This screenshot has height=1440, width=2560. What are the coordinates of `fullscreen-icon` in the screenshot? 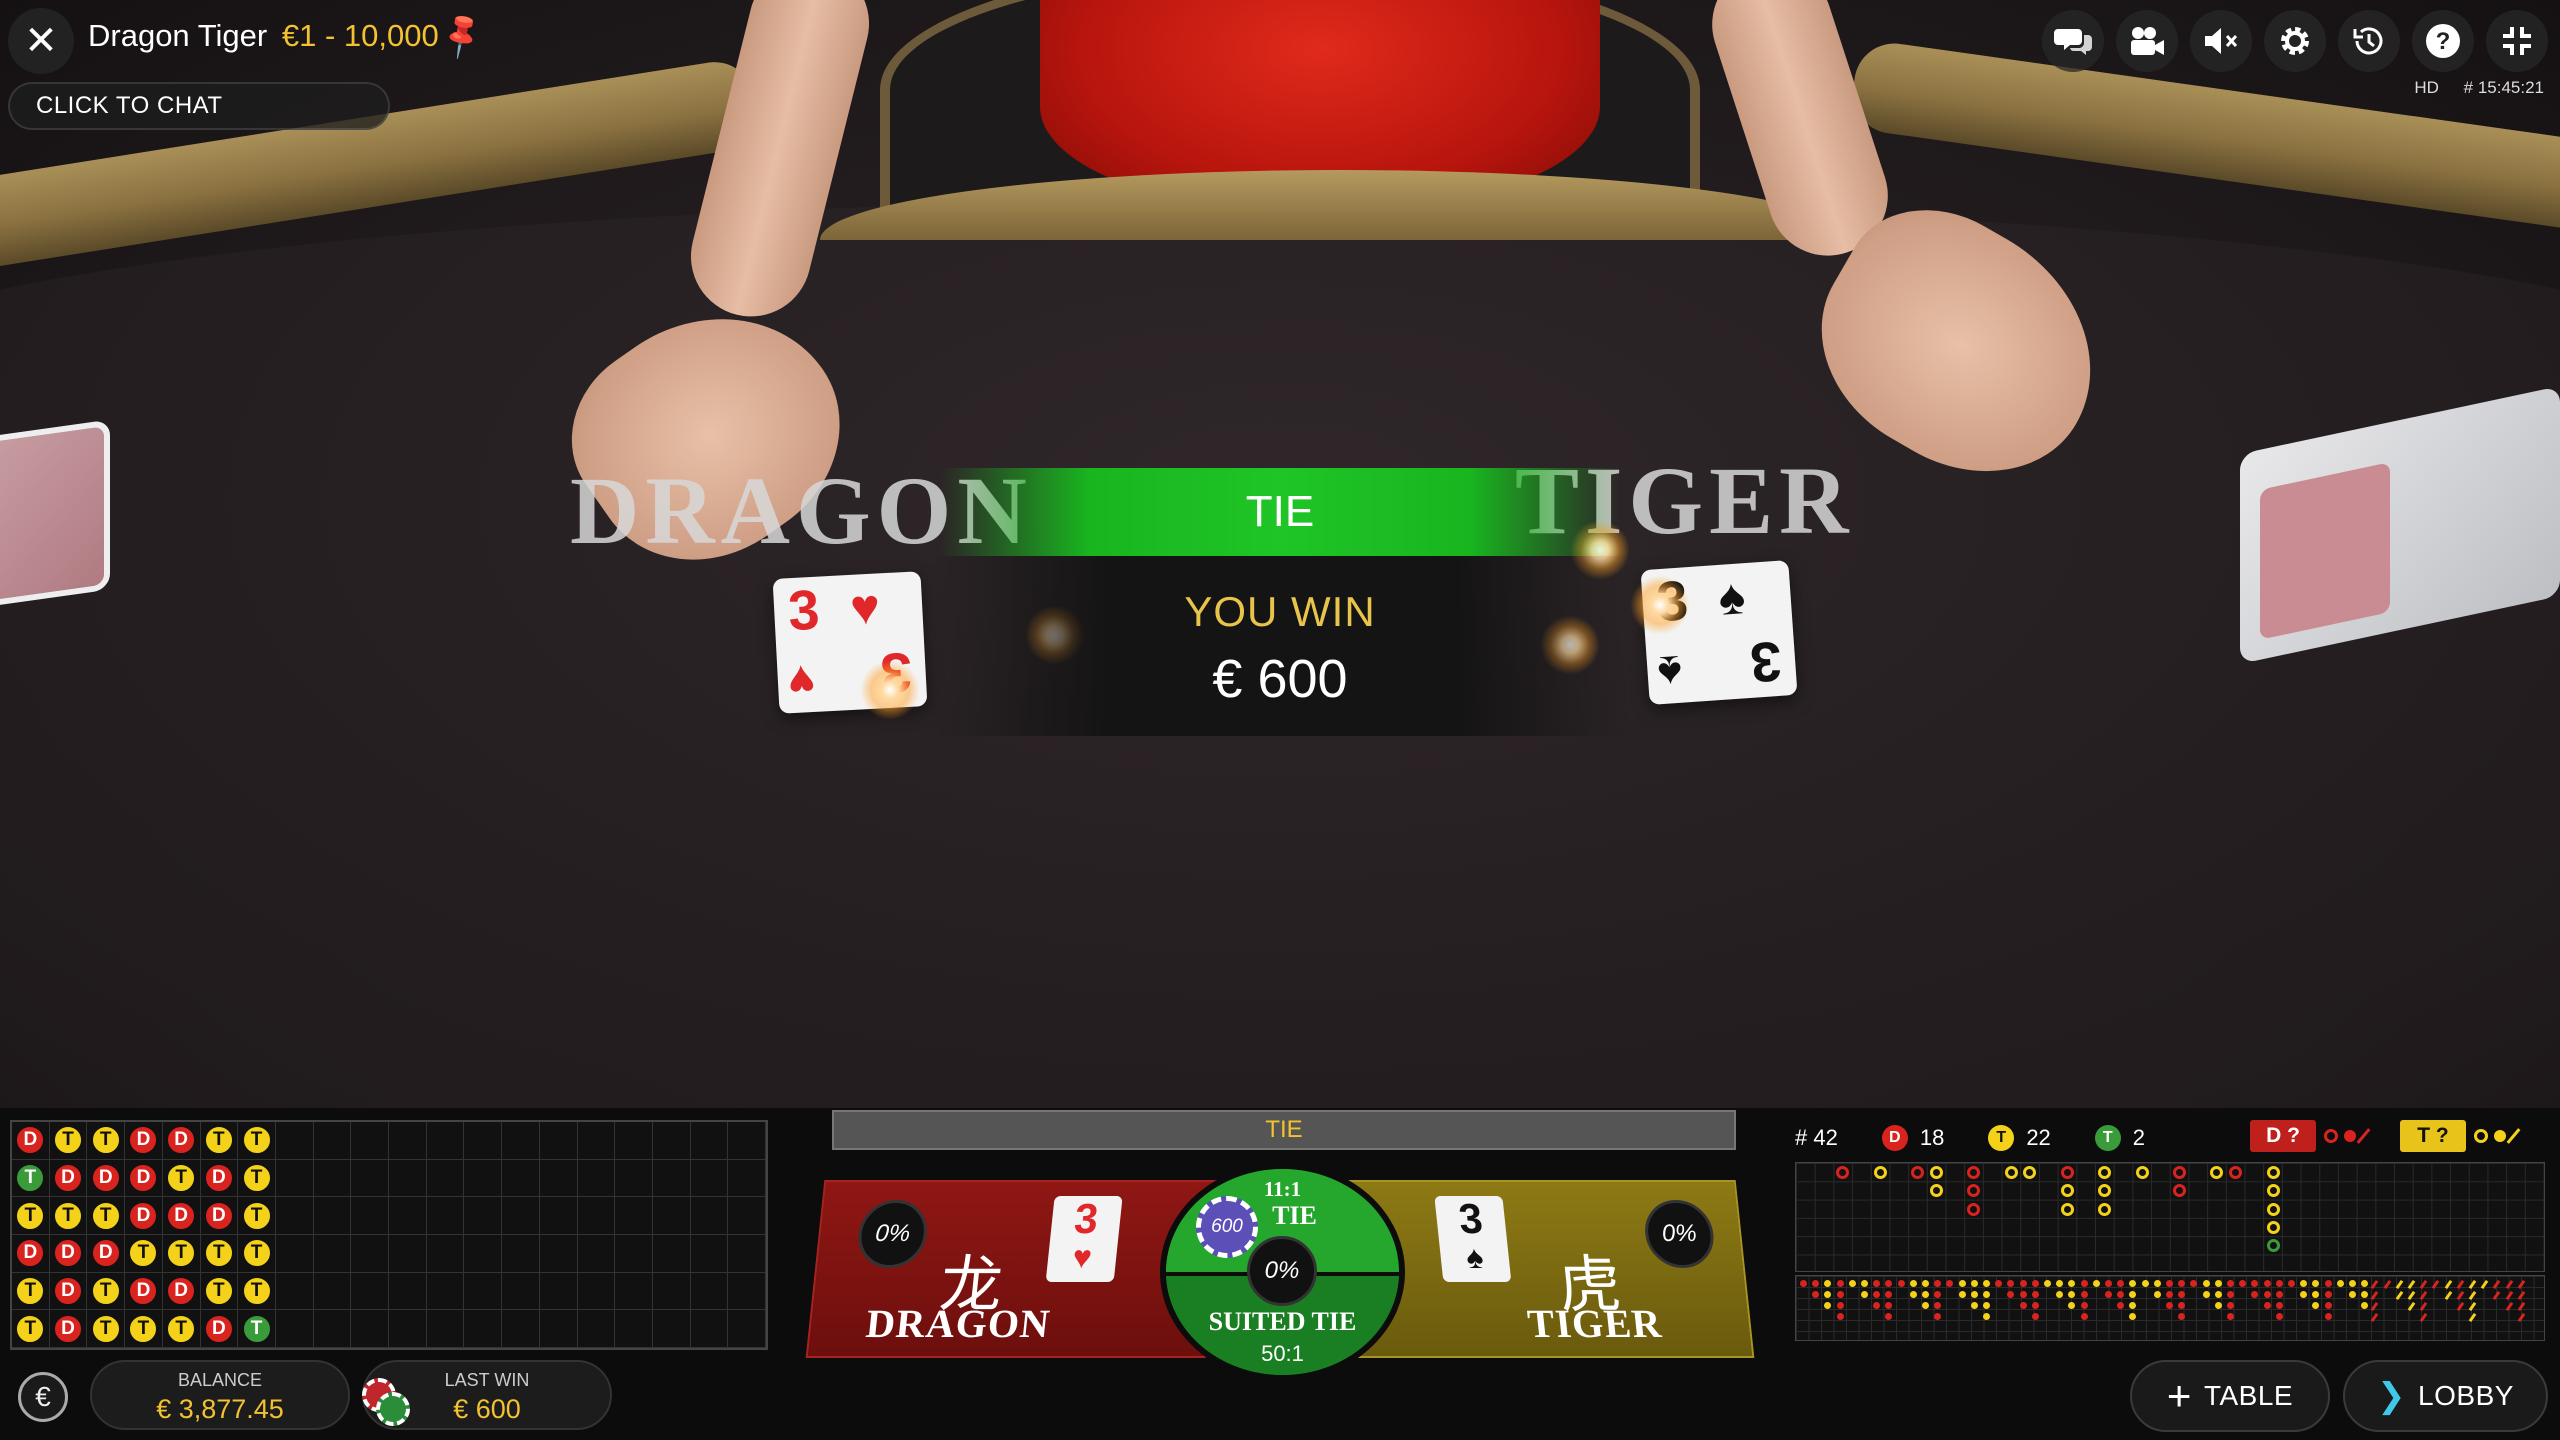 It's located at (2517, 41).